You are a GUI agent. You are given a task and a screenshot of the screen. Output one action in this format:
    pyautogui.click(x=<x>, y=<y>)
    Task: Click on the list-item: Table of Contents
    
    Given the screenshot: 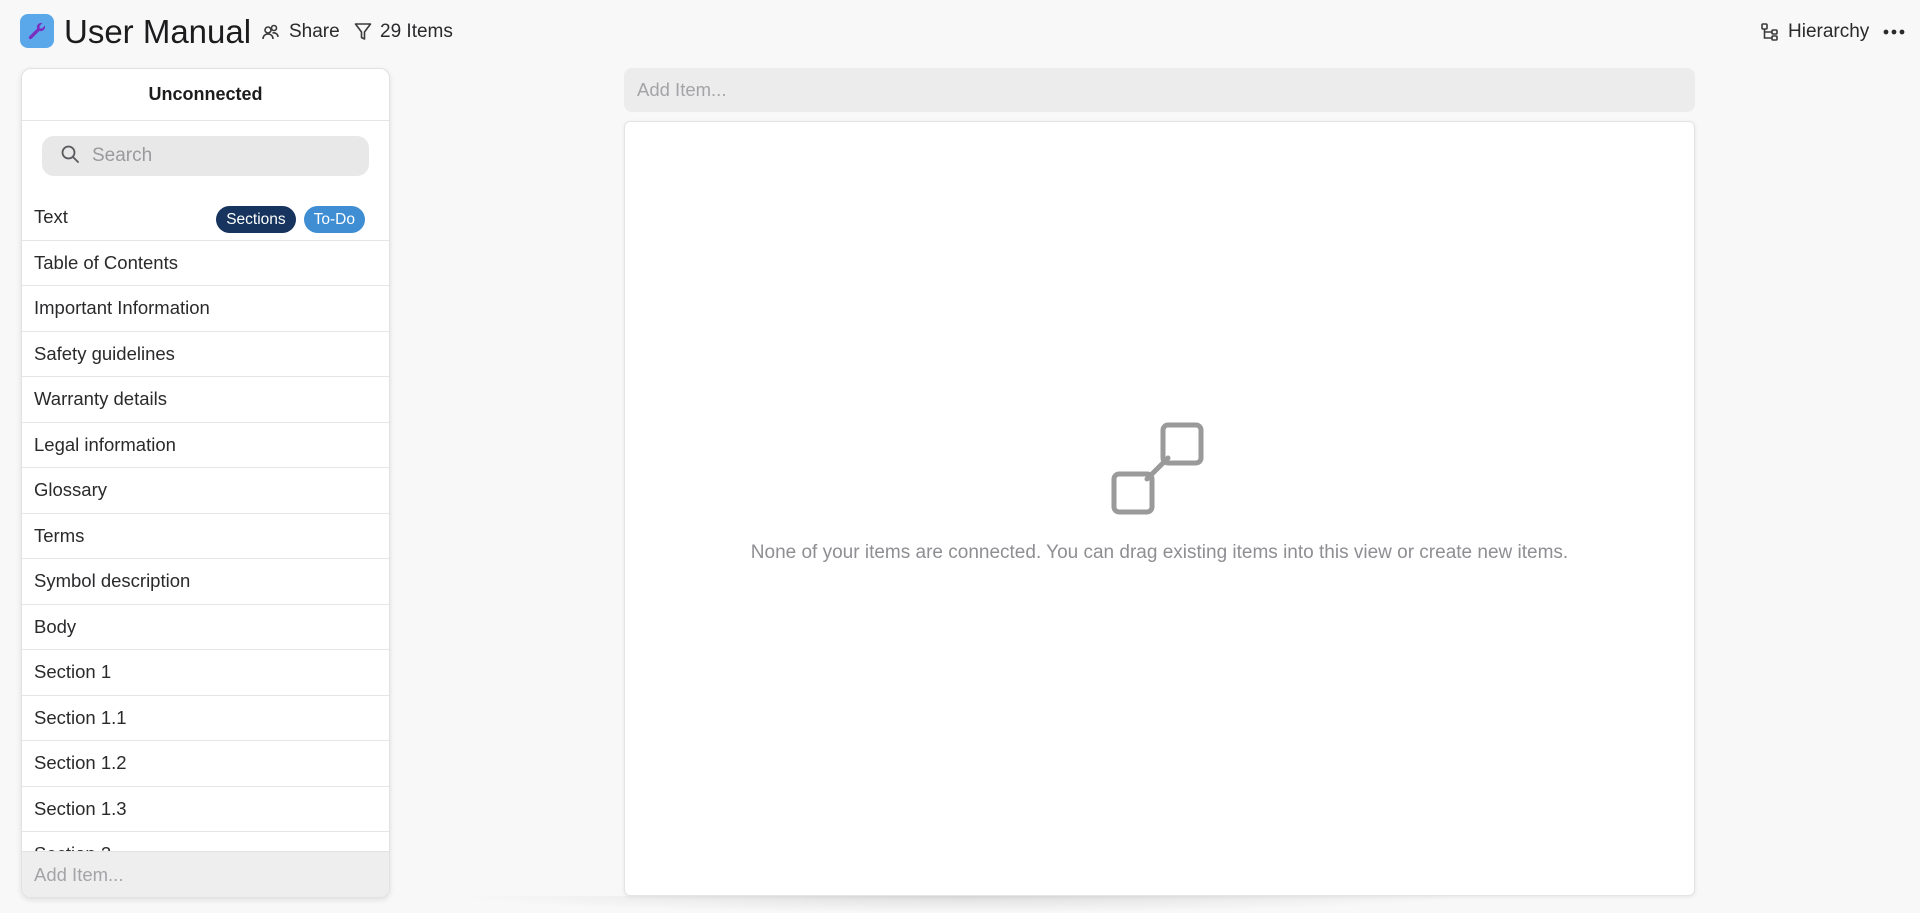 What is the action you would take?
    pyautogui.click(x=205, y=263)
    